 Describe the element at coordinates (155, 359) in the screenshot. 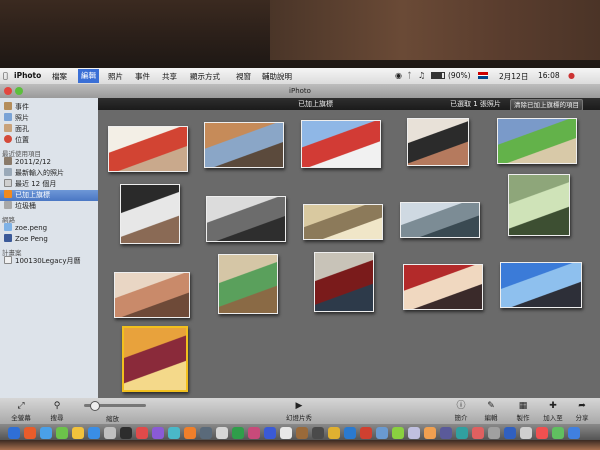

I see `photo-thumbnail-calendar-print` at that location.